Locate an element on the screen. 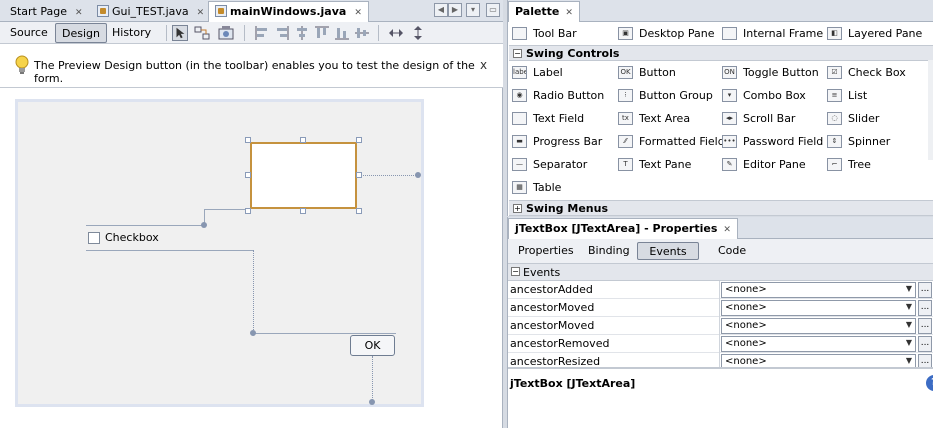  editor-pane-icon: ✎ is located at coordinates (729, 164).